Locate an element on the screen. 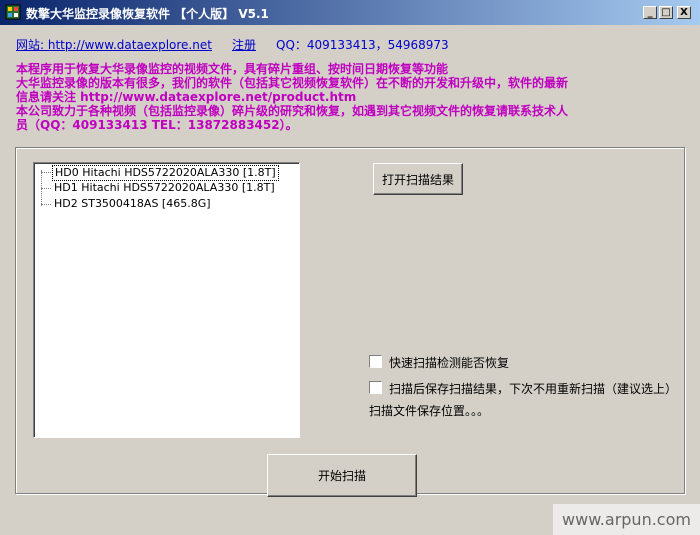 The image size is (700, 535). quick-scan-checkbox is located at coordinates (375, 361).